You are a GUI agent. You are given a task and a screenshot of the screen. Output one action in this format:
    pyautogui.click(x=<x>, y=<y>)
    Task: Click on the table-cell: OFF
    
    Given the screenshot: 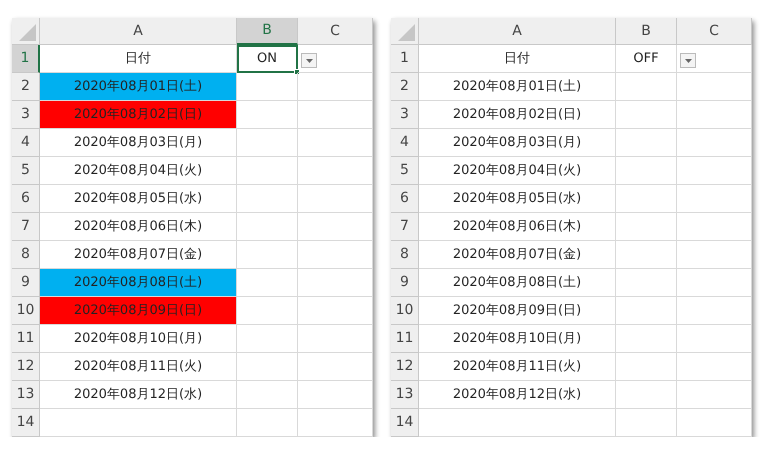 What is the action you would take?
    pyautogui.click(x=646, y=59)
    